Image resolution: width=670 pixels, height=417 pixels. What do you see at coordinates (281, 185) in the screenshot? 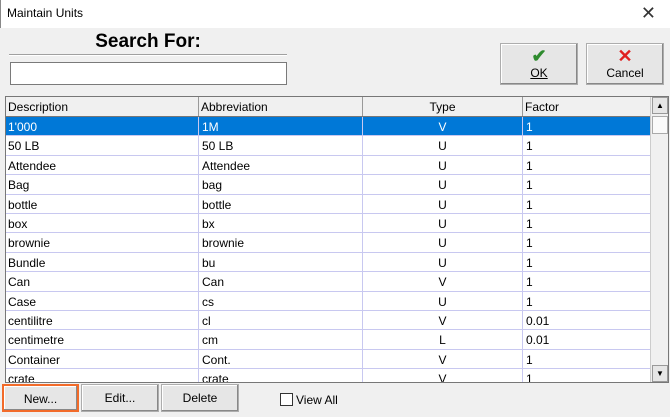
I see `cell-abbreviation: bag` at bounding box center [281, 185].